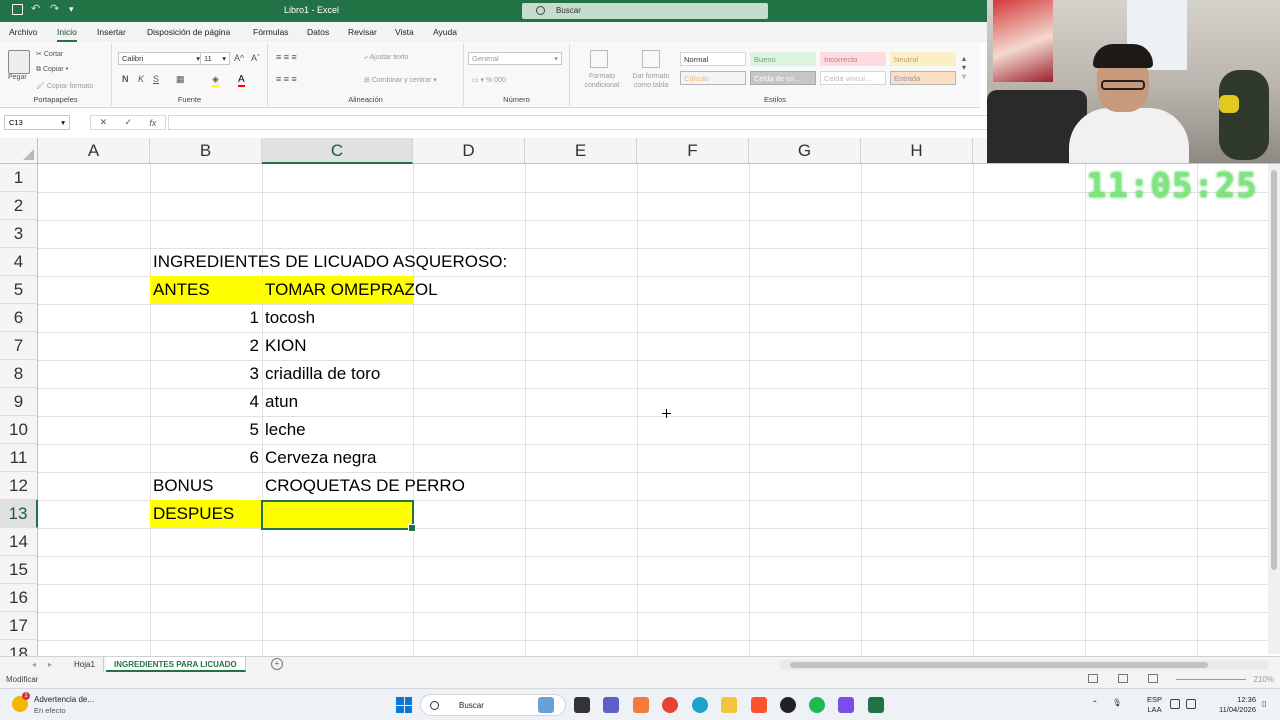  What do you see at coordinates (853, 59) in the screenshot?
I see `style-incorrecto: Incorrecto` at bounding box center [853, 59].